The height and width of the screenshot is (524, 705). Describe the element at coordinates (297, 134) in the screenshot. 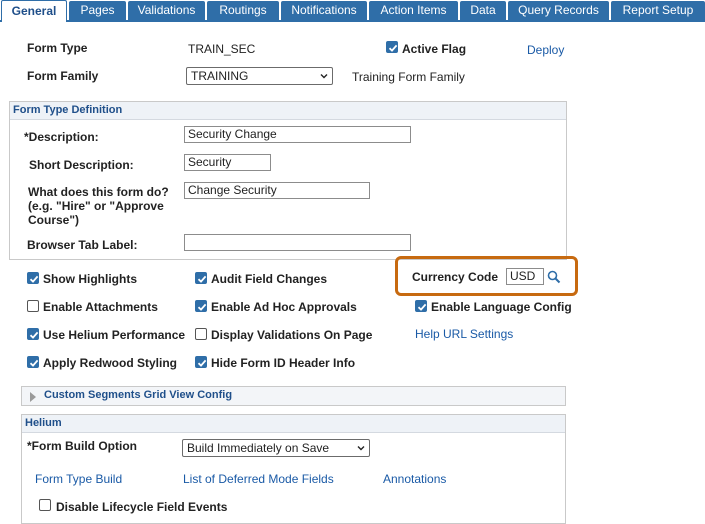

I see `description-input: Security Change` at that location.